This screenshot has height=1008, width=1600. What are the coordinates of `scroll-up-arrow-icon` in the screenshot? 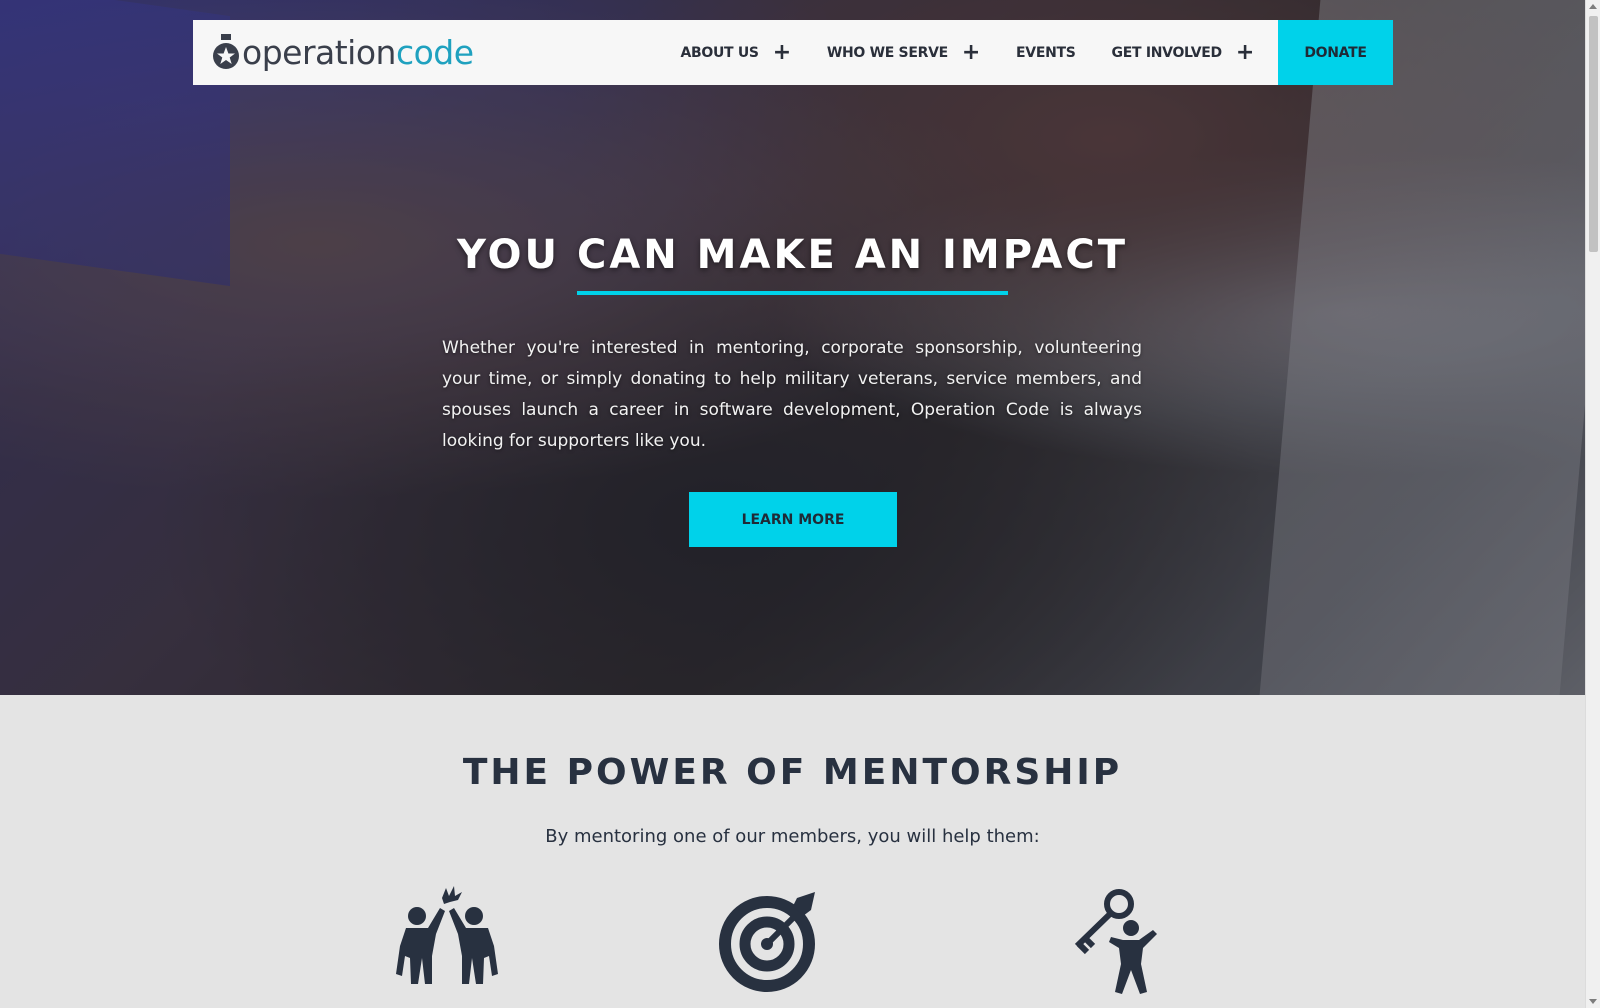 It's located at (1593, 6).